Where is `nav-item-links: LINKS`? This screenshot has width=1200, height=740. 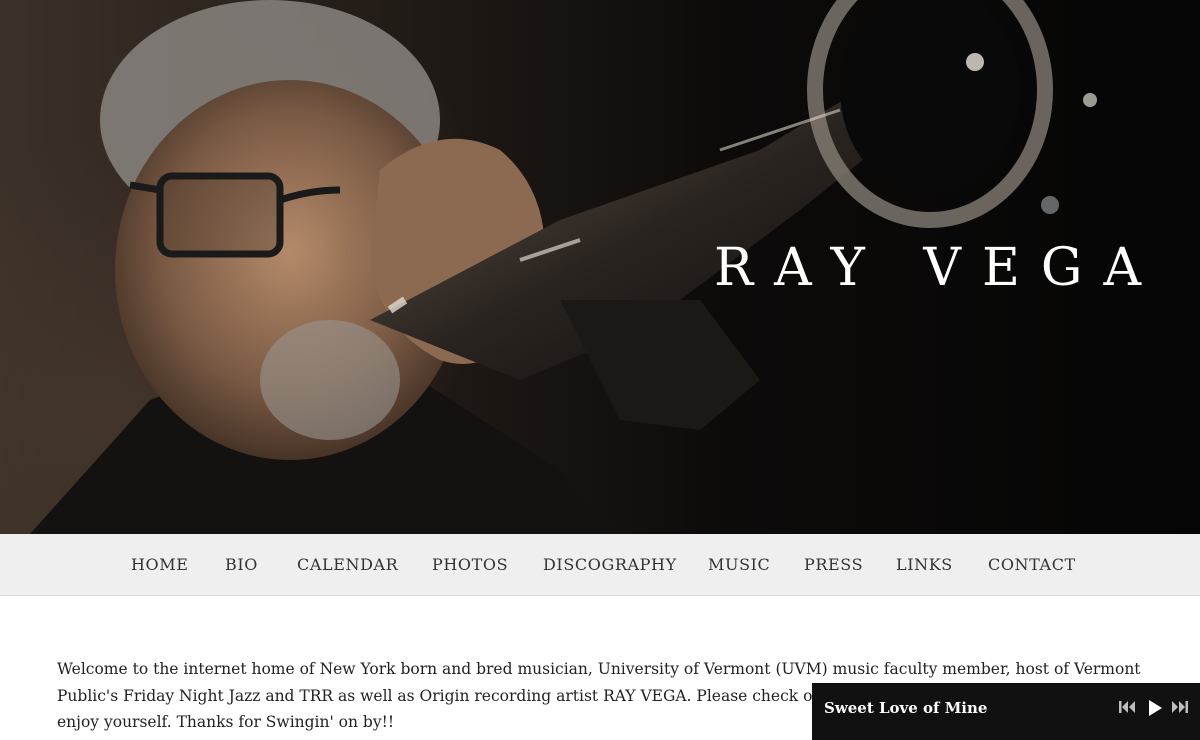
nav-item-links: LINKS is located at coordinates (924, 564).